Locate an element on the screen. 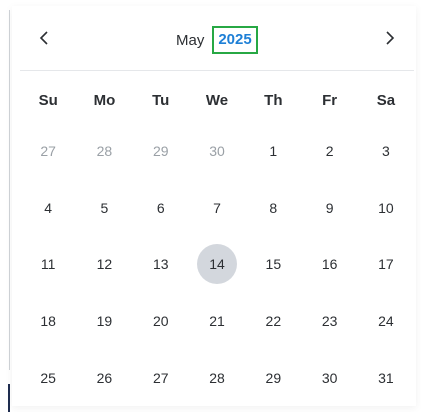 Image resolution: width=421 pixels, height=412 pixels. day-number: 25 is located at coordinates (48, 377).